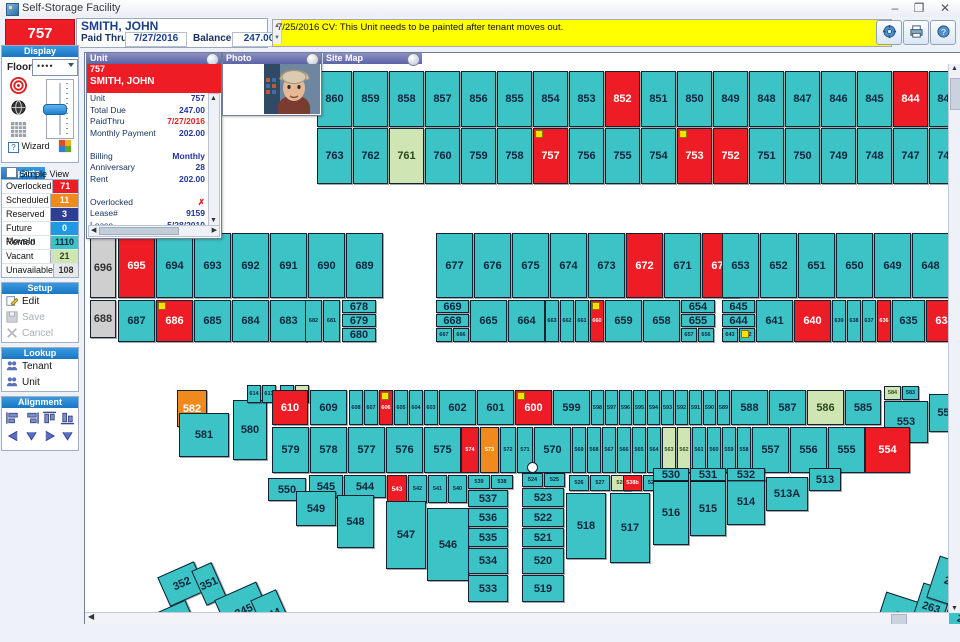 This screenshot has height=642, width=960. I want to click on map-unit: 650, so click(854, 265).